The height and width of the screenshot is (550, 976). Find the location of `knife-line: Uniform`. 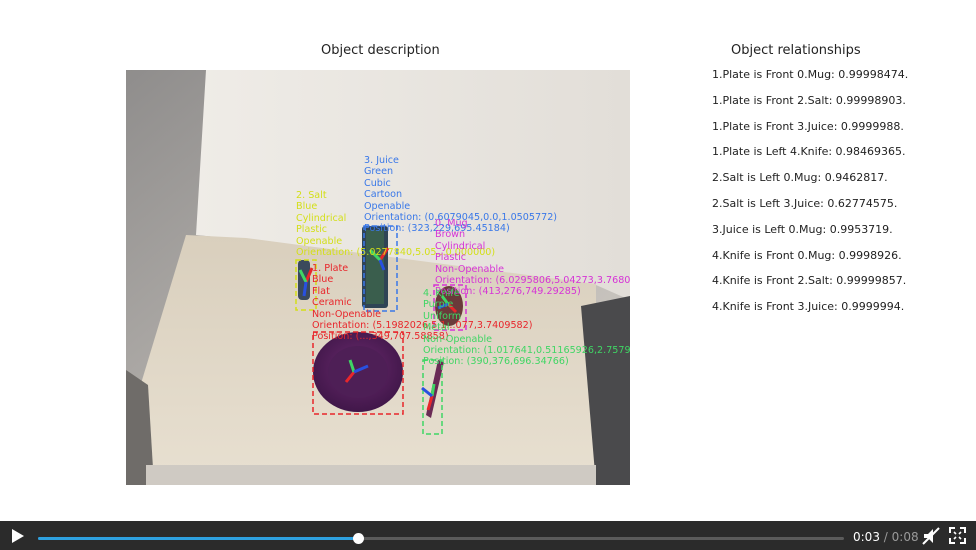

knife-line: Uniform is located at coordinates (442, 316).